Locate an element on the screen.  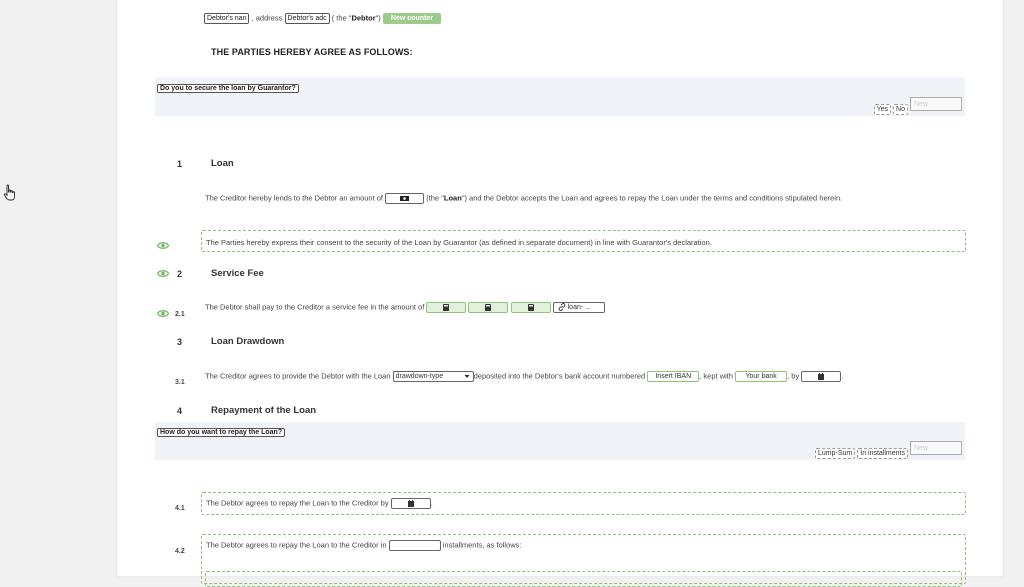
section-2-1-number: 2.1 is located at coordinates (180, 314).